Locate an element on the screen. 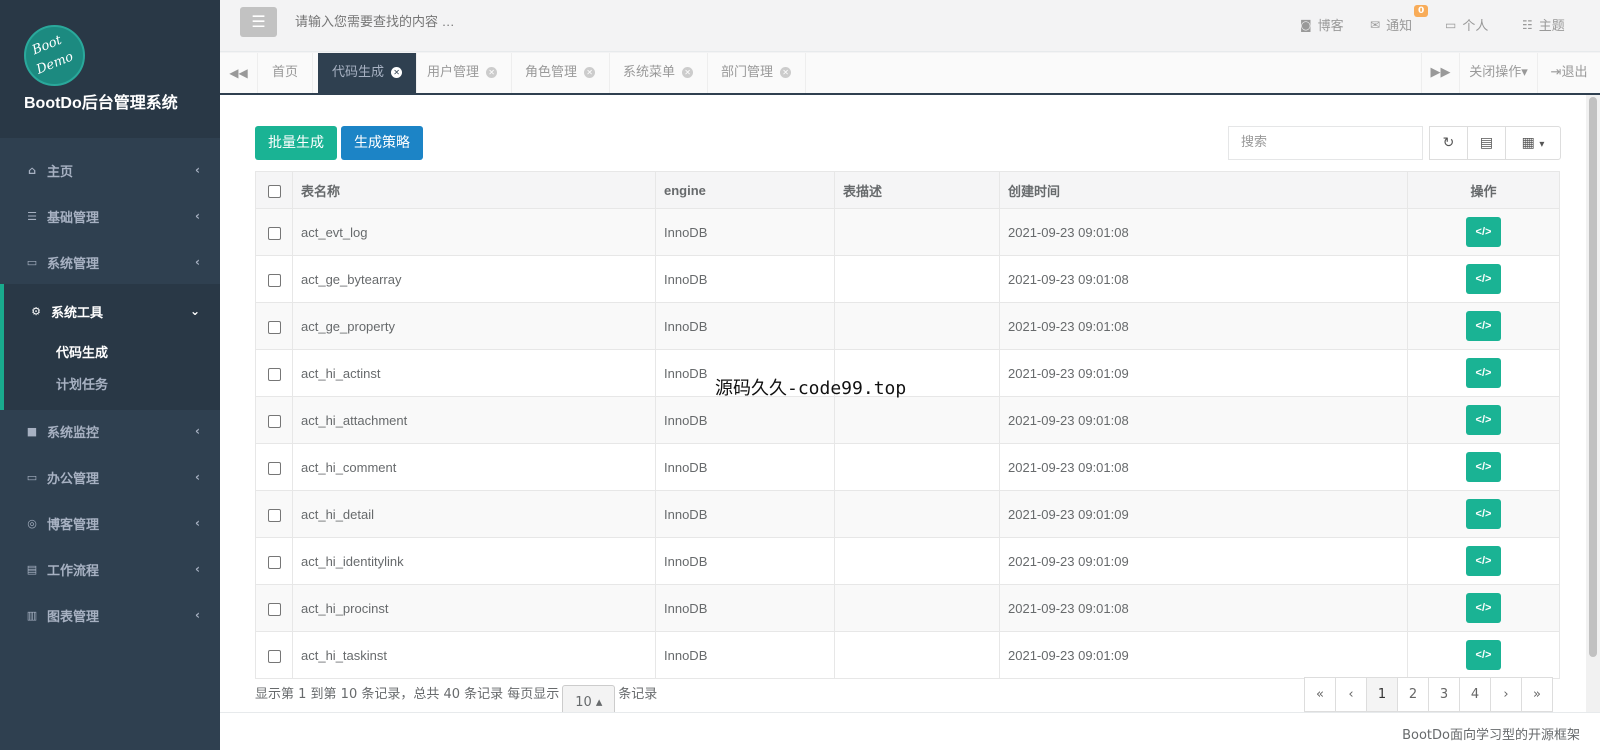 The height and width of the screenshot is (750, 1600). sidebar-item-system: ▭ 系统管理 ‹ is located at coordinates (110, 262).